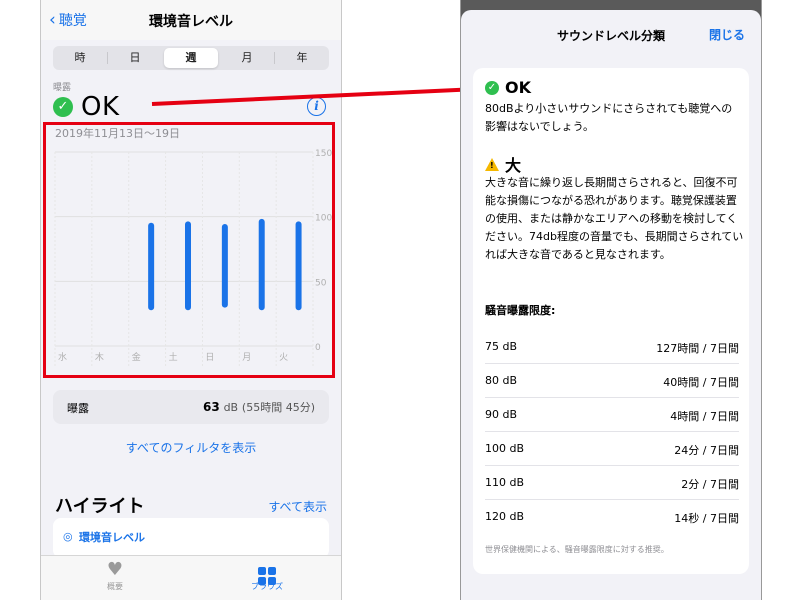  I want to click on limit-db: 90 dB, so click(501, 414).